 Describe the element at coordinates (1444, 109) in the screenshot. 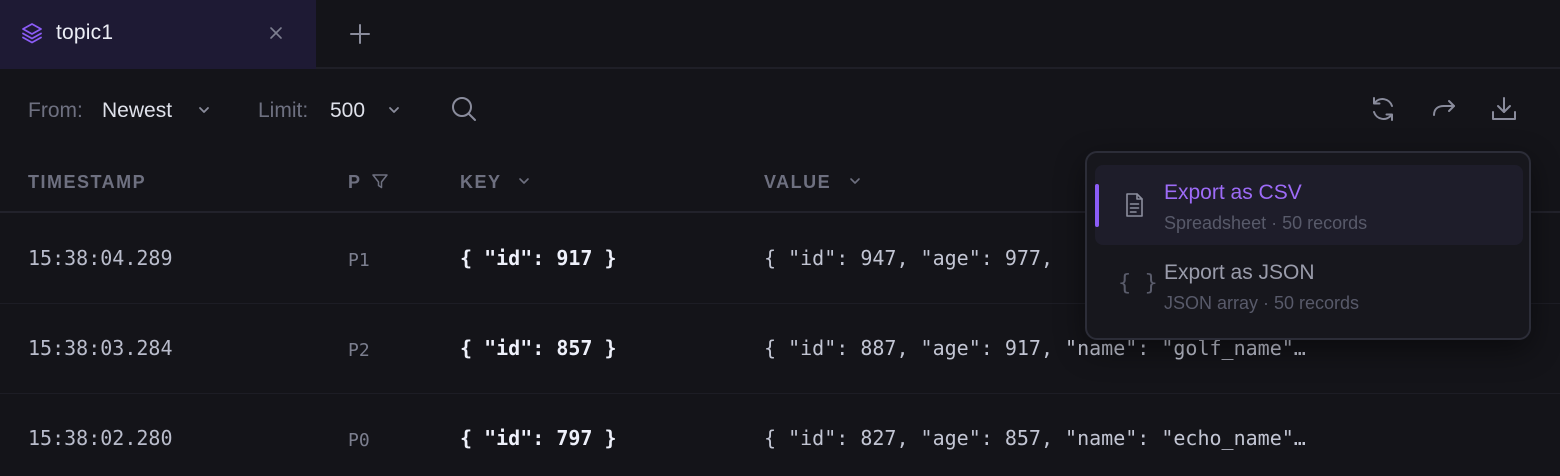

I see `forward-share-icon` at that location.